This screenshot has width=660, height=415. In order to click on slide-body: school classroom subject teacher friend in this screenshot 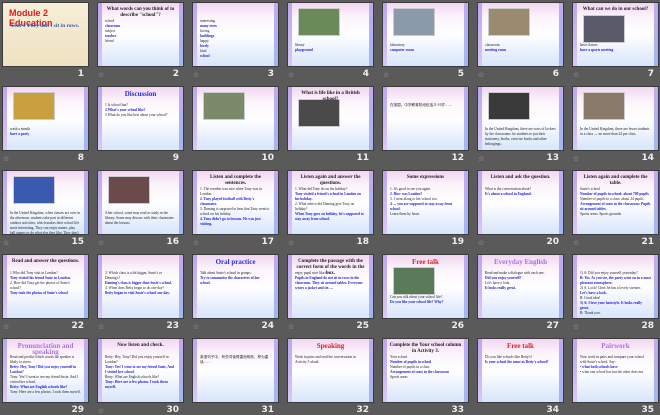, I will do `click(140, 31)`.